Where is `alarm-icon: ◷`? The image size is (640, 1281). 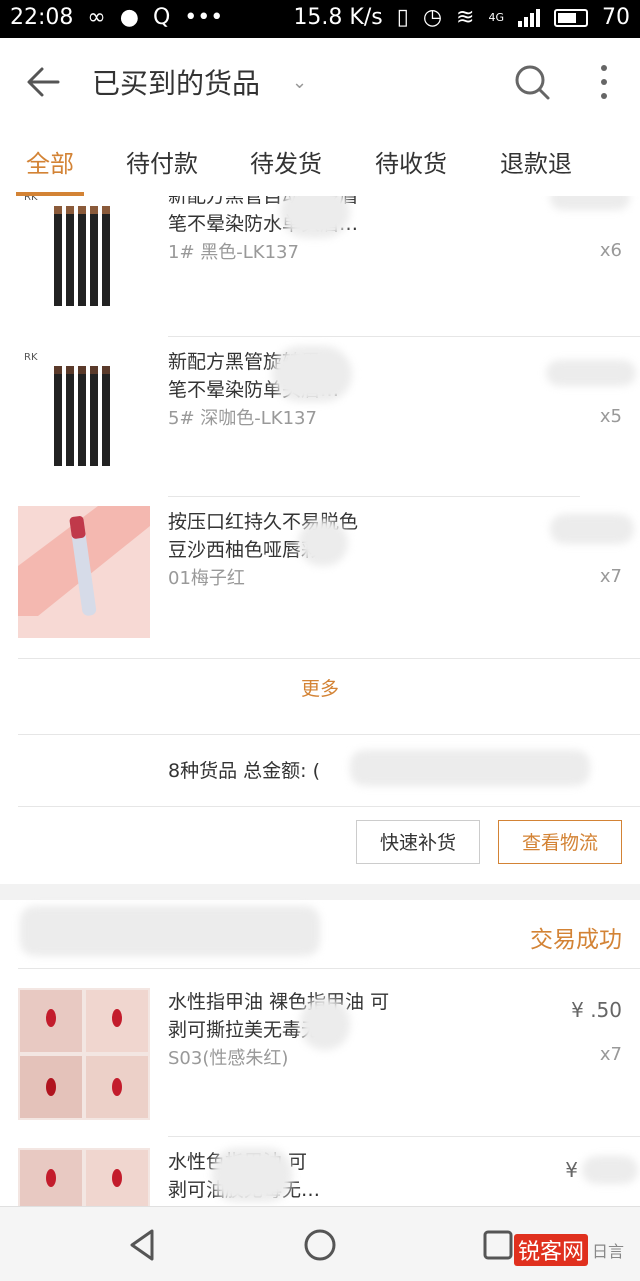 alarm-icon: ◷ is located at coordinates (432, 17).